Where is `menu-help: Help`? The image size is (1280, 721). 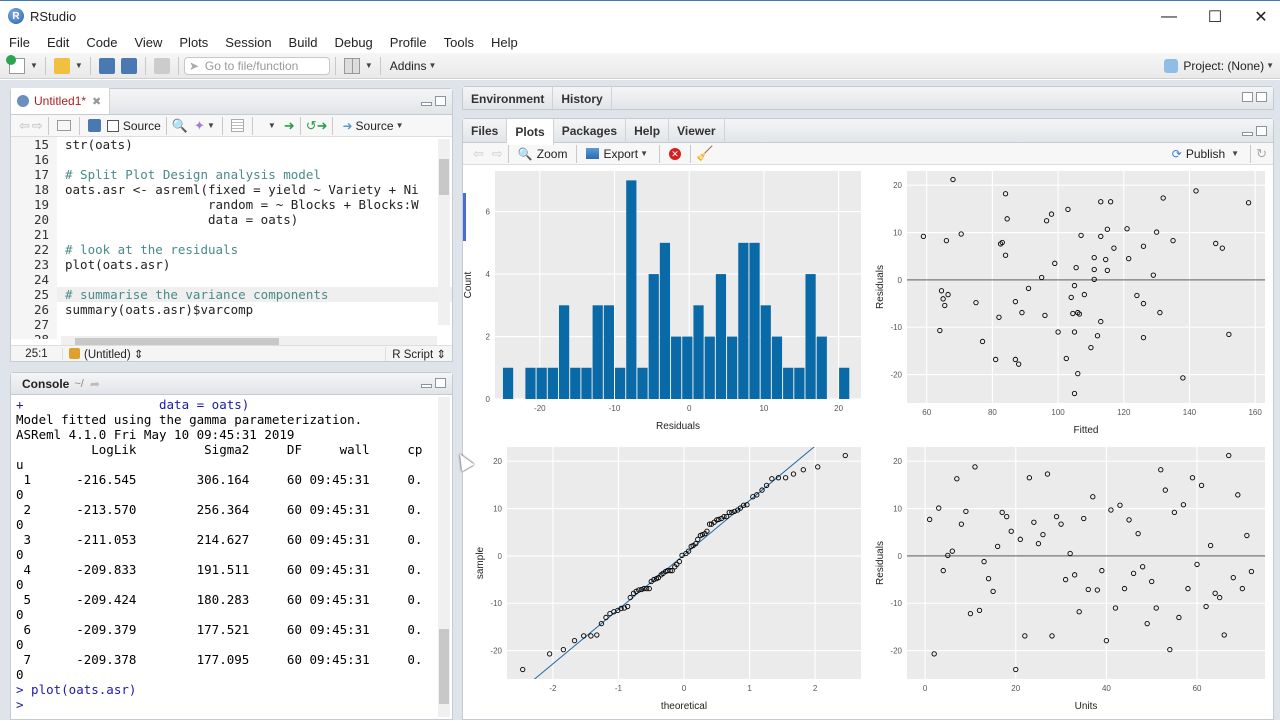 menu-help: Help is located at coordinates (504, 42).